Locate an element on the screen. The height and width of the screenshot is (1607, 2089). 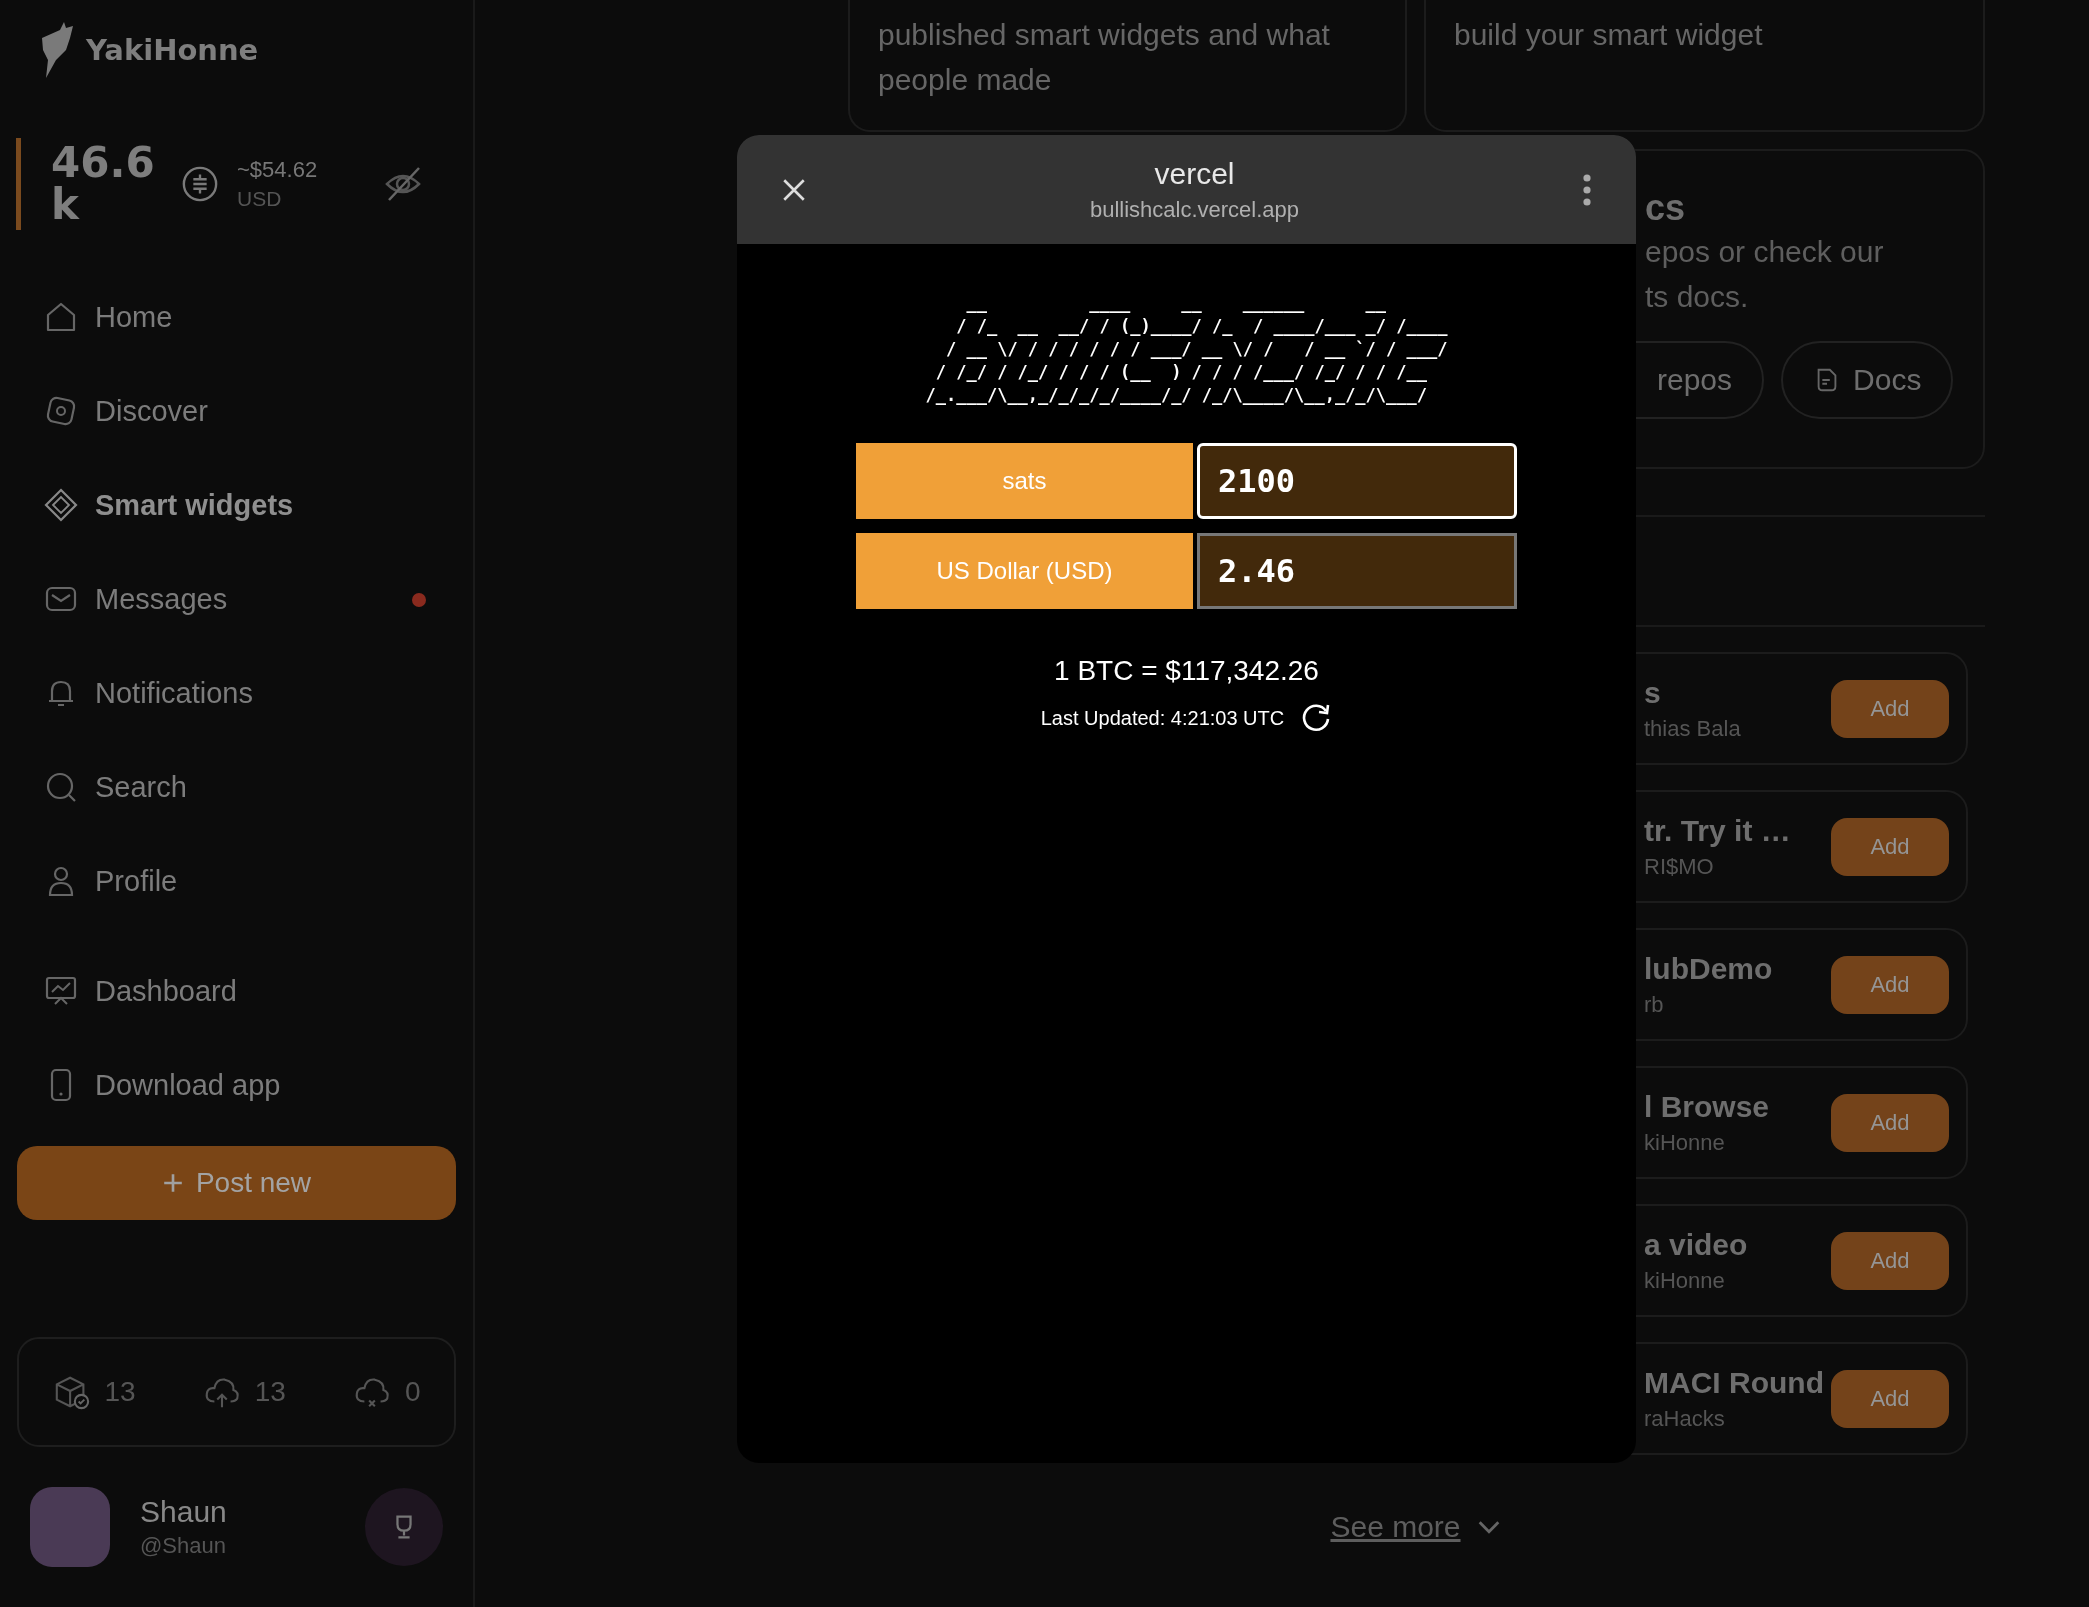
nav-item: Messages is located at coordinates (236, 599).